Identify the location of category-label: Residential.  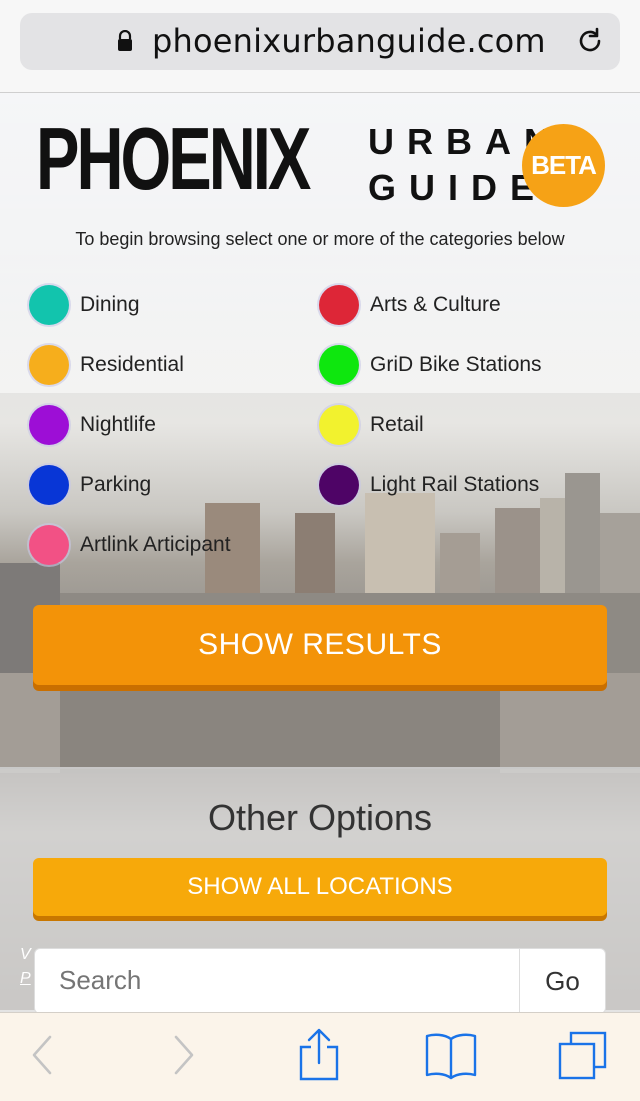
(132, 364).